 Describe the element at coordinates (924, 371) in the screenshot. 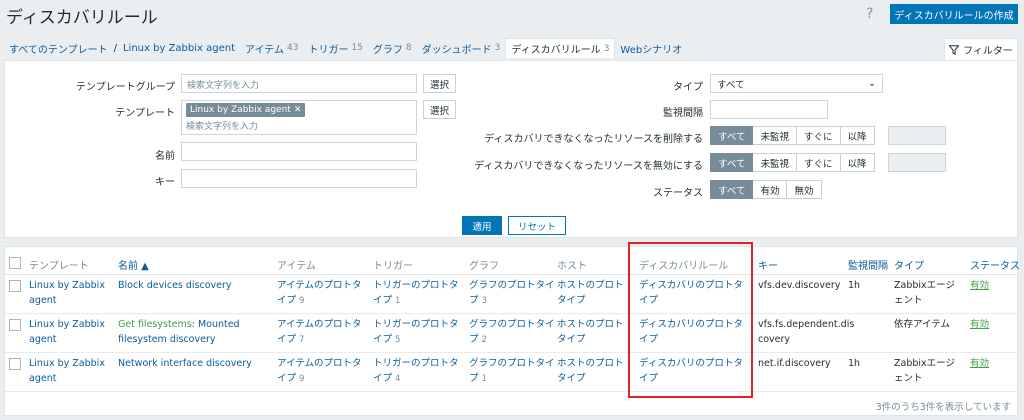

I see `row-type: Zabbixエージ ェント` at that location.